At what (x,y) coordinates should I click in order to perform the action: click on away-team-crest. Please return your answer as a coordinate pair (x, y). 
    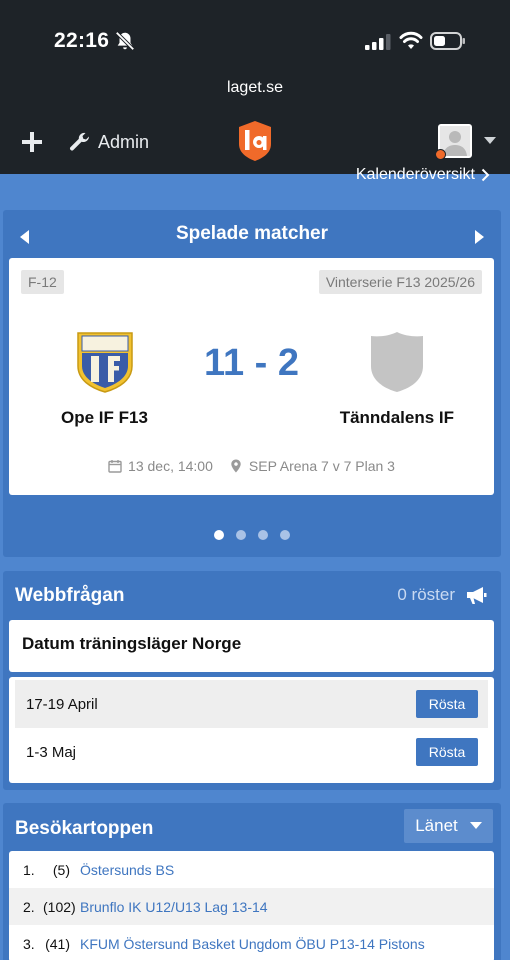
    Looking at the image, I should click on (397, 362).